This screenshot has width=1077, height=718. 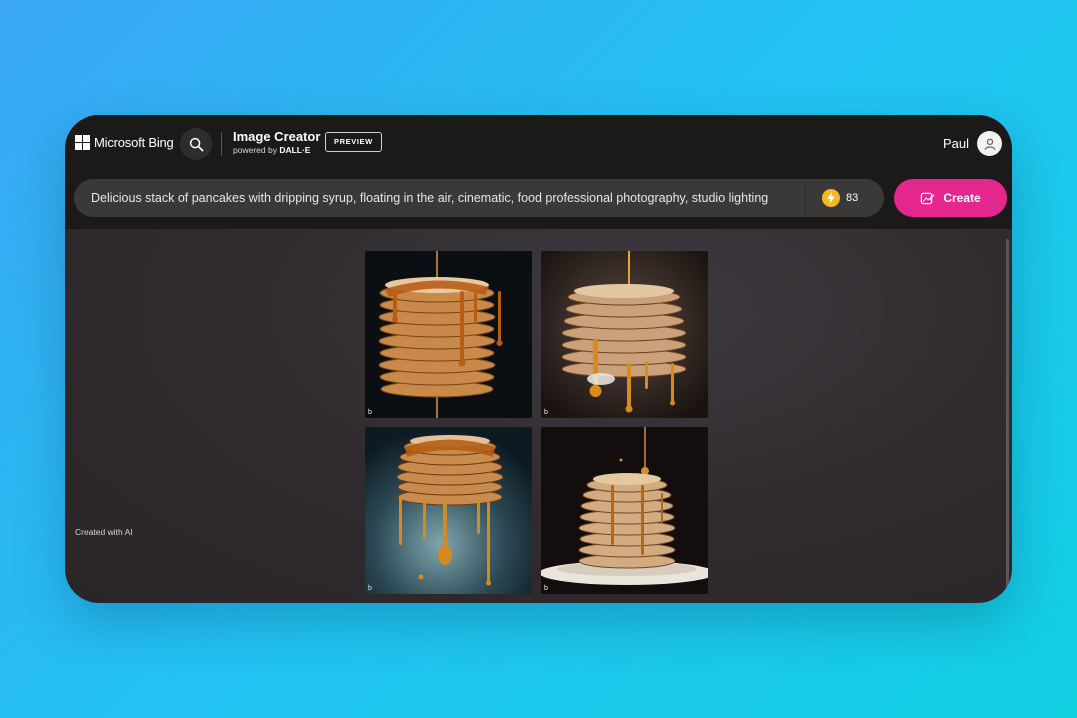 What do you see at coordinates (353, 142) in the screenshot?
I see `preview-badge: PREVIEW` at bounding box center [353, 142].